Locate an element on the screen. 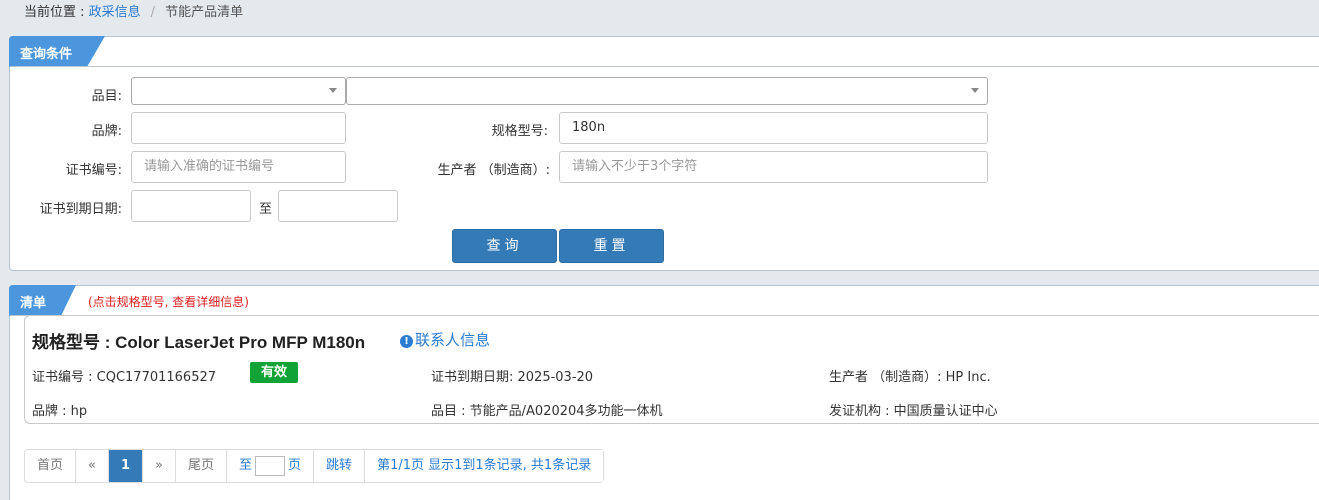 Image resolution: width=1319 pixels, height=500 pixels. category-label: 品目: is located at coordinates (106, 96).